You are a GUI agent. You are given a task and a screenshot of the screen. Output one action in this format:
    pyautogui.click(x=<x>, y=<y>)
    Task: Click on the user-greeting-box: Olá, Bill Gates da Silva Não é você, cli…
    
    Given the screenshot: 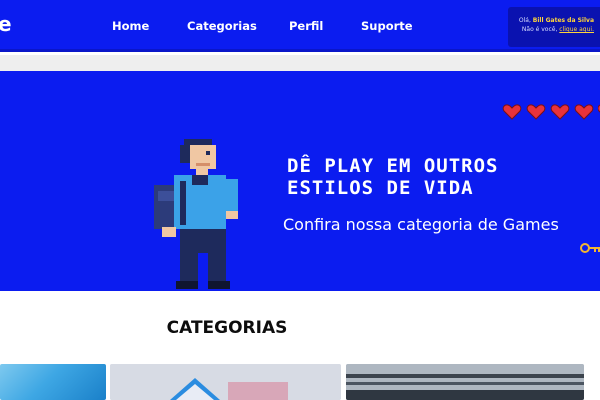 What is the action you would take?
    pyautogui.click(x=554, y=27)
    